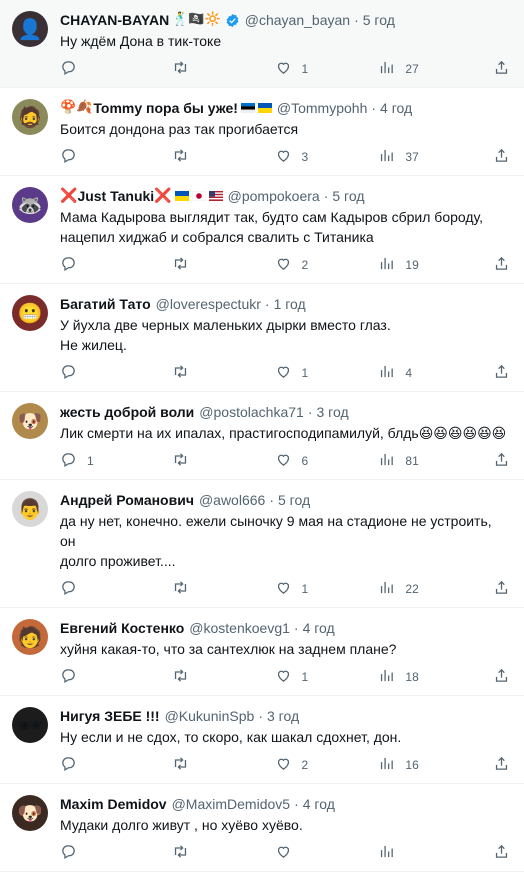 Image resolution: width=524 pixels, height=872 pixels. What do you see at coordinates (435, 589) in the screenshot?
I see `views-button: 22` at bounding box center [435, 589].